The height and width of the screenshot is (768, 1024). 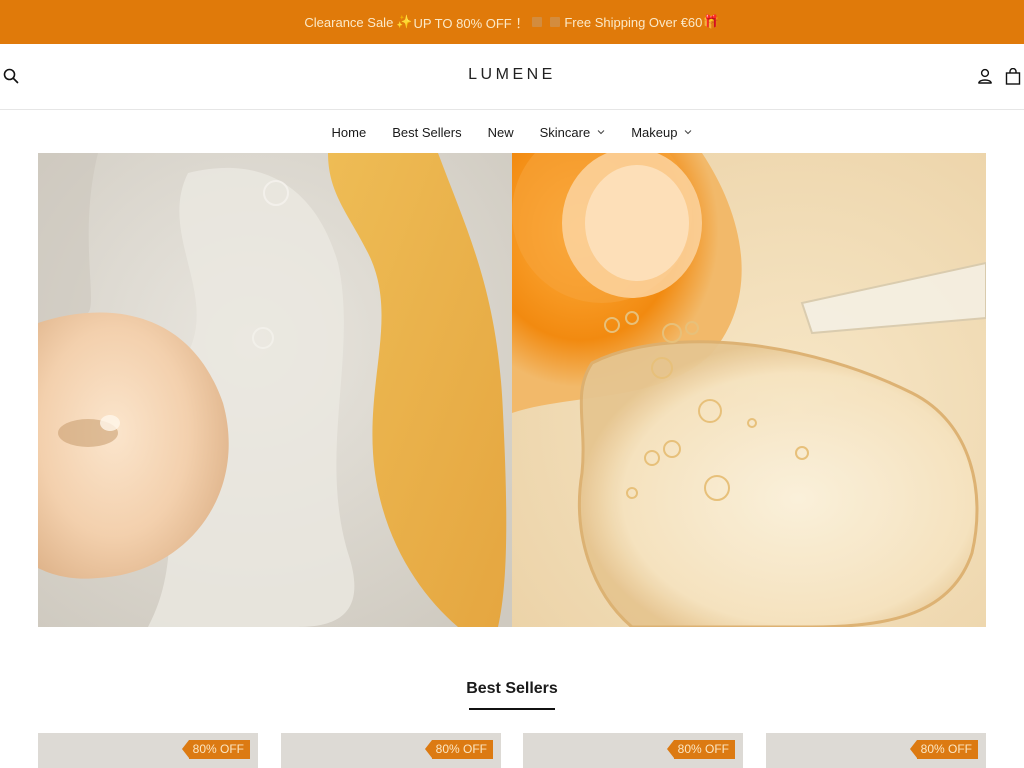 I want to click on gift-icon: 🎁, so click(x=711, y=21).